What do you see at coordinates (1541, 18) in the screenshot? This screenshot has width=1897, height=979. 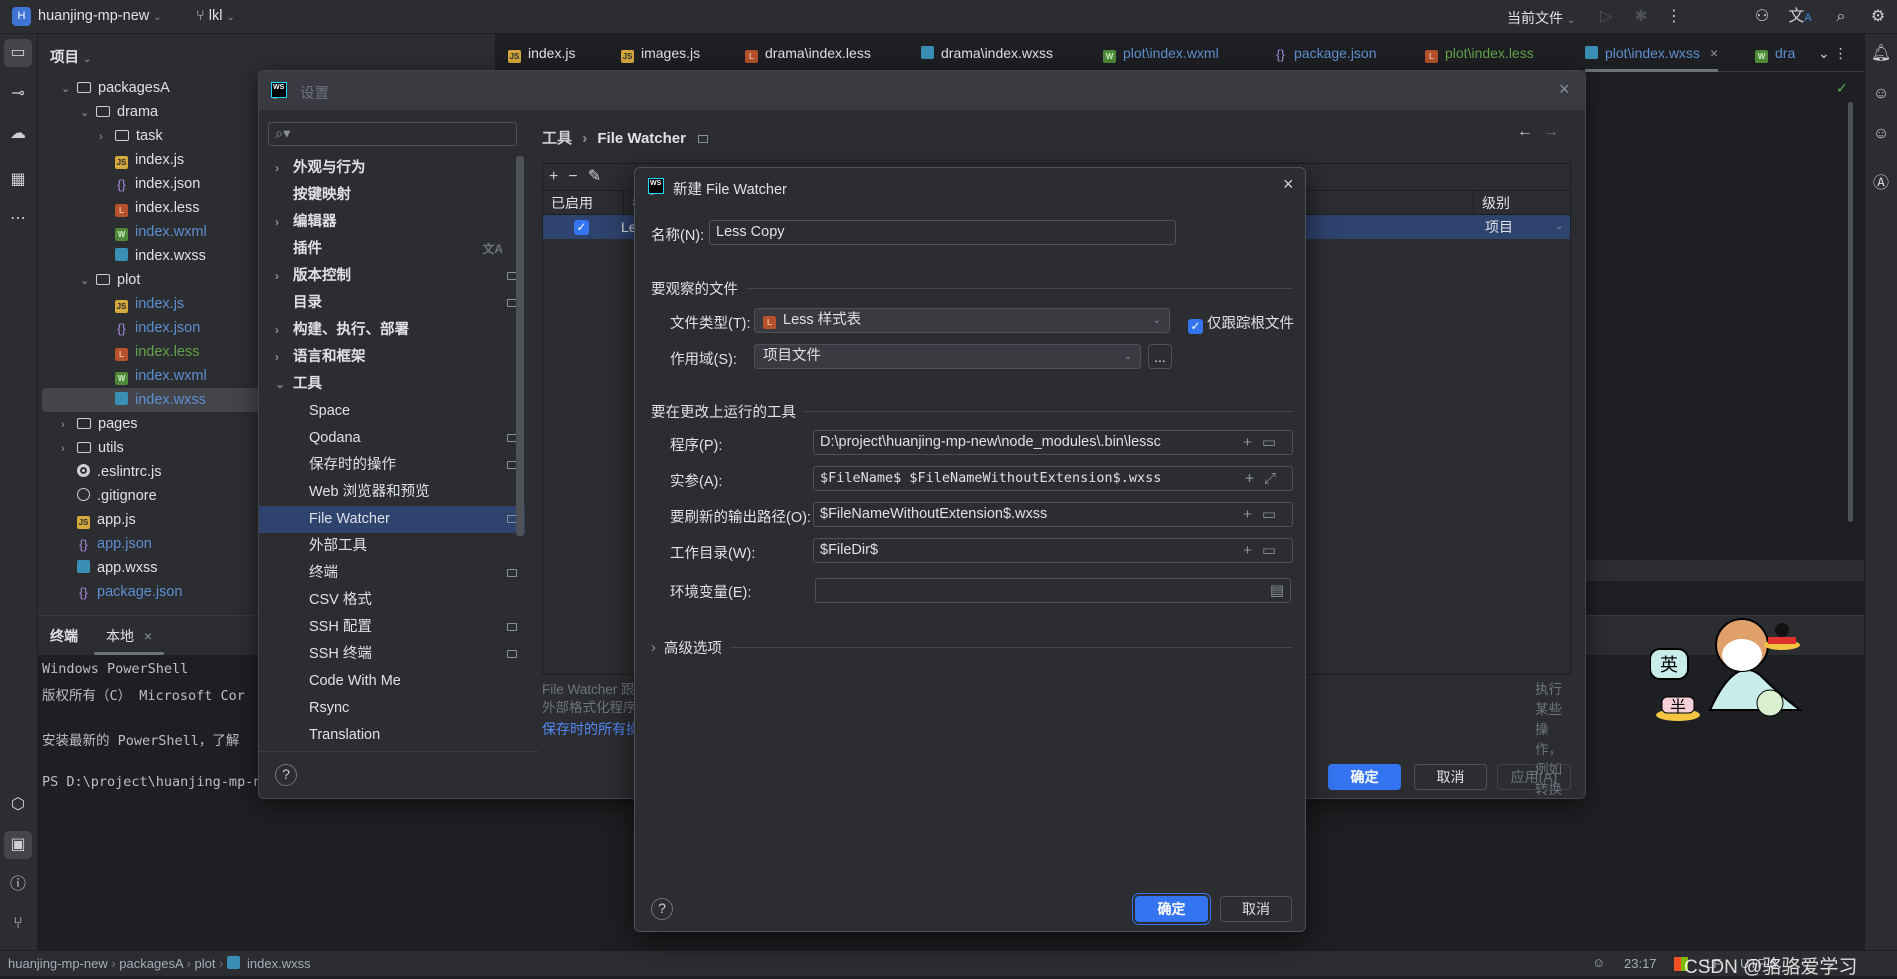 I see `run-config-selector: 当前文件 ⌄` at bounding box center [1541, 18].